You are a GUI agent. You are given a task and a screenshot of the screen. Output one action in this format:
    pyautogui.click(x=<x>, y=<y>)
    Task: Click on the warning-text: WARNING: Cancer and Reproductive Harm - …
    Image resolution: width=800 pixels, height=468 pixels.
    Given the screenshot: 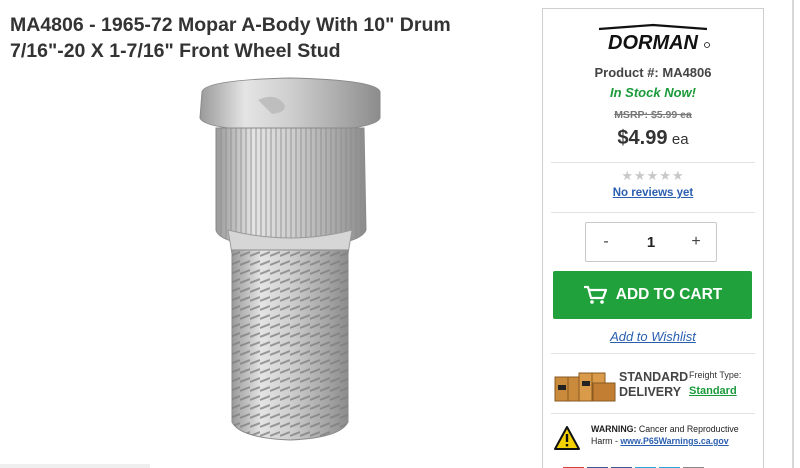 What is the action you would take?
    pyautogui.click(x=665, y=435)
    